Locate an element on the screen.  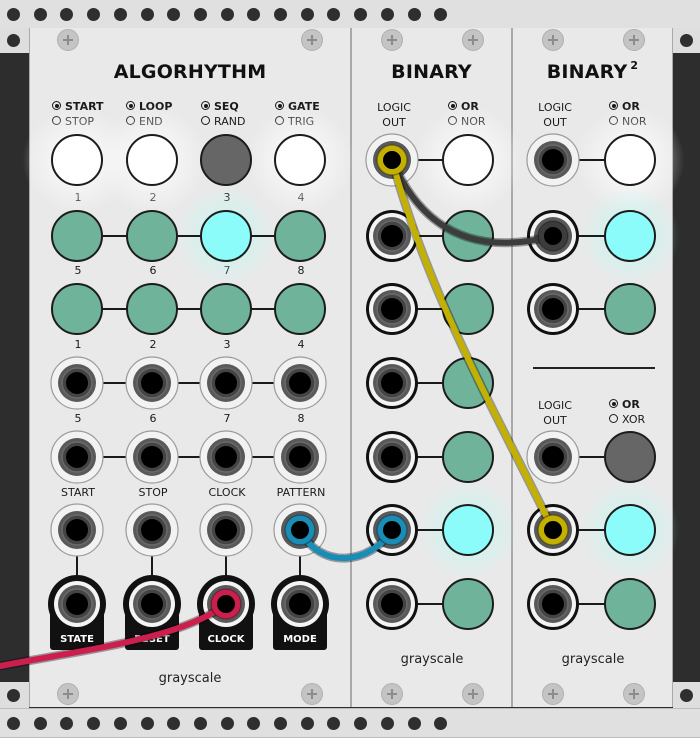
reset-output-jack is located at coordinates (152, 604).